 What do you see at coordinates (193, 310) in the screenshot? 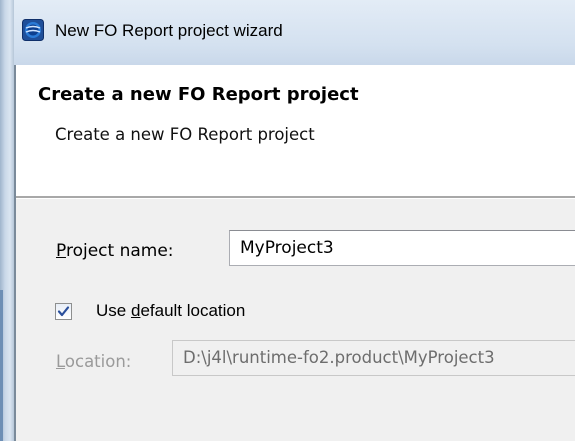
I see `use-default-label-after: efault location` at bounding box center [193, 310].